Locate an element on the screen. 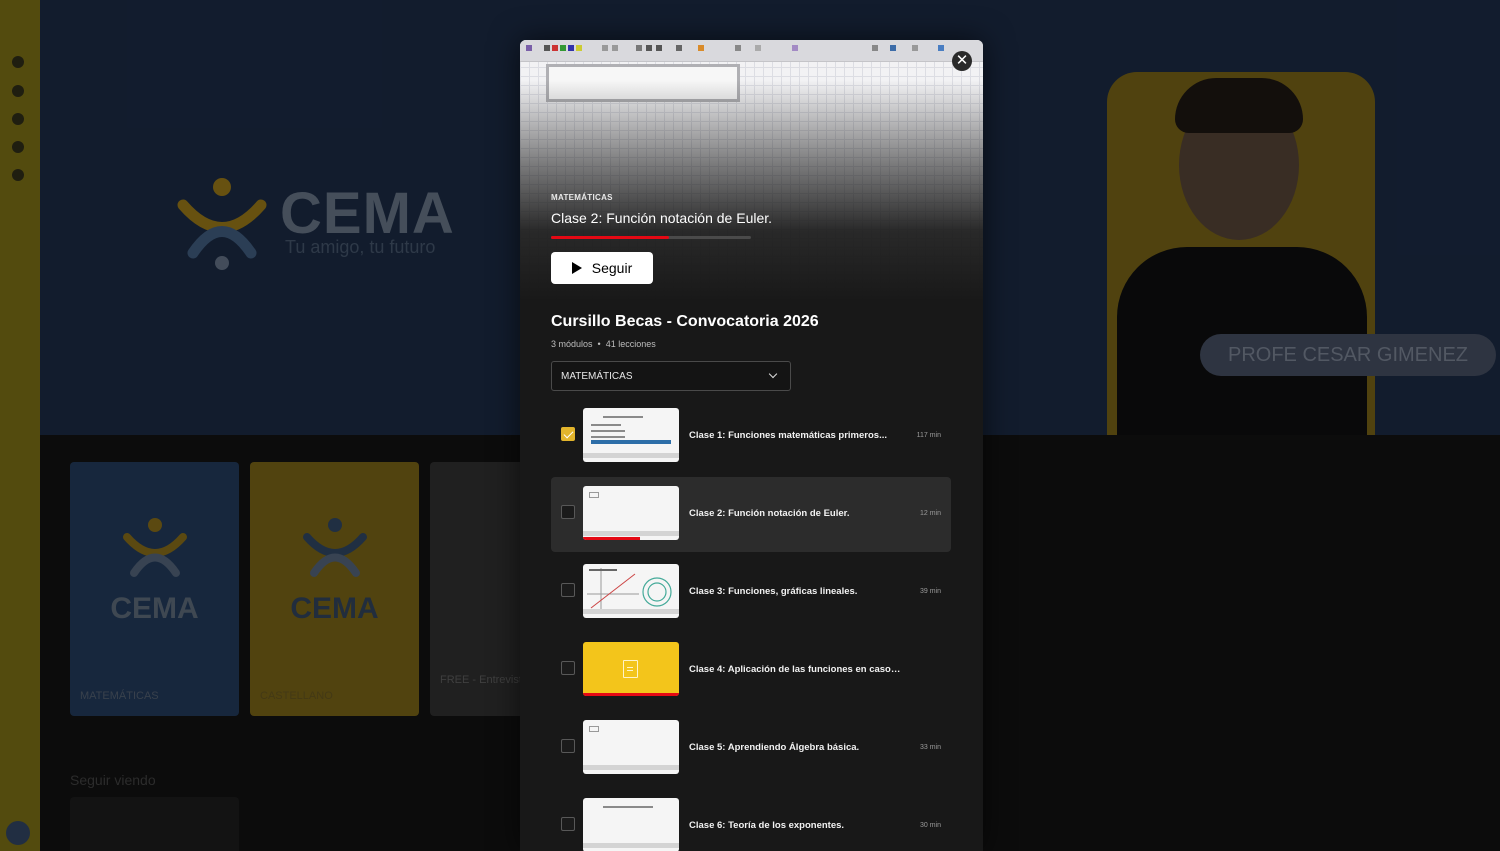  document-icon is located at coordinates (630, 669).